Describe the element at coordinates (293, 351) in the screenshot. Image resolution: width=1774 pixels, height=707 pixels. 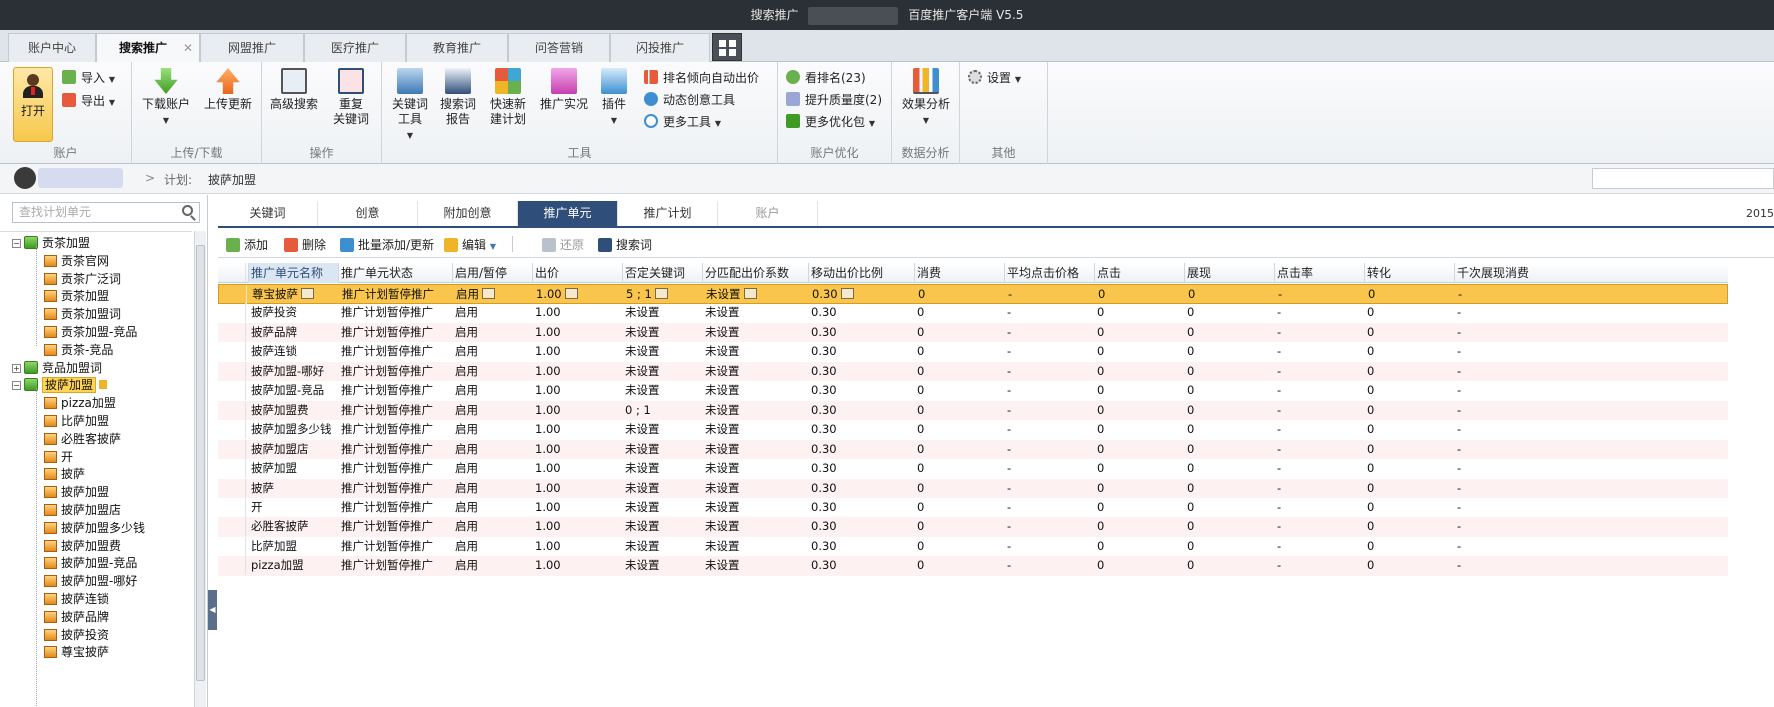
I see `table-cell: 披萨连锁` at that location.